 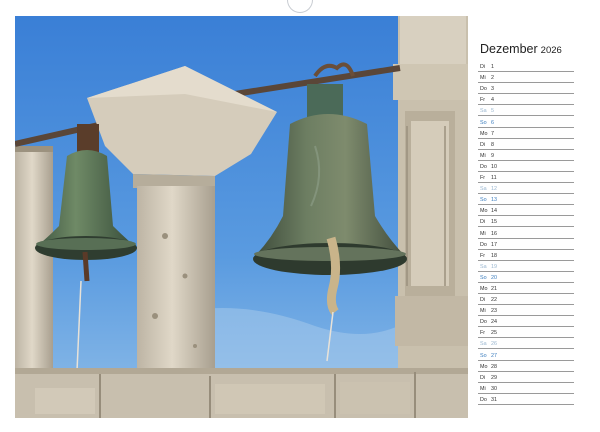 I want to click on day-number: 28, so click(x=494, y=366).